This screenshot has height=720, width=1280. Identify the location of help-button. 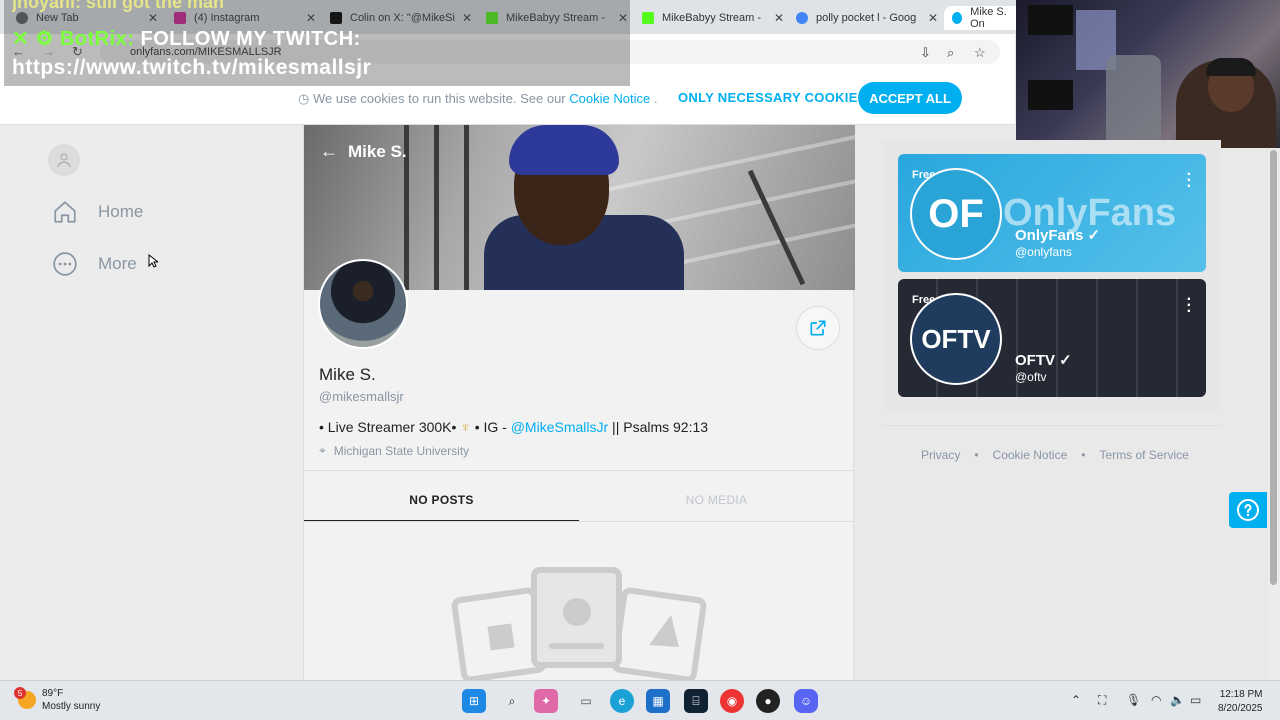
(1248, 510).